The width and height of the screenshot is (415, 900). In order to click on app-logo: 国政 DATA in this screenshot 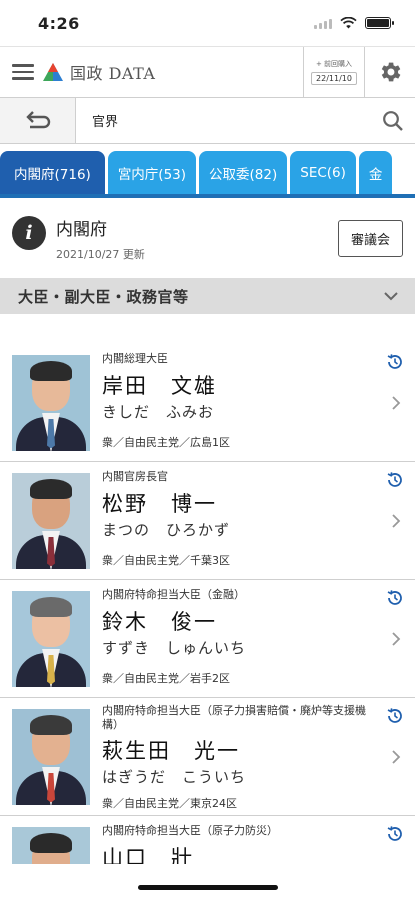, I will do `click(171, 72)`.